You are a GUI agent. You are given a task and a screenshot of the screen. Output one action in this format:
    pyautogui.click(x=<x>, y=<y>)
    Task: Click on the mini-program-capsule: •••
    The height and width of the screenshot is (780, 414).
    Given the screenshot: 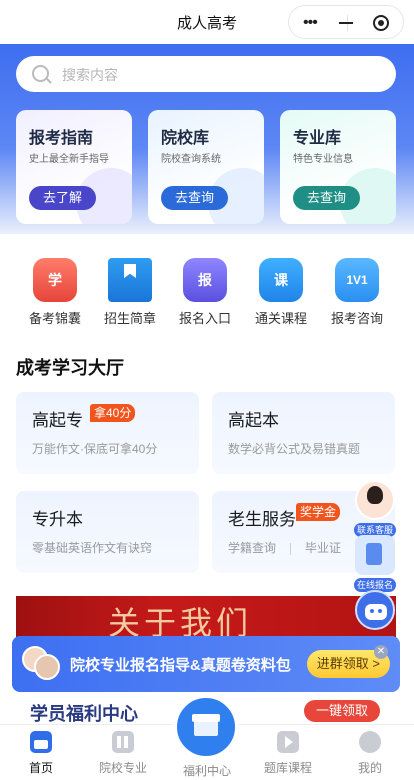 What is the action you would take?
    pyautogui.click(x=346, y=22)
    